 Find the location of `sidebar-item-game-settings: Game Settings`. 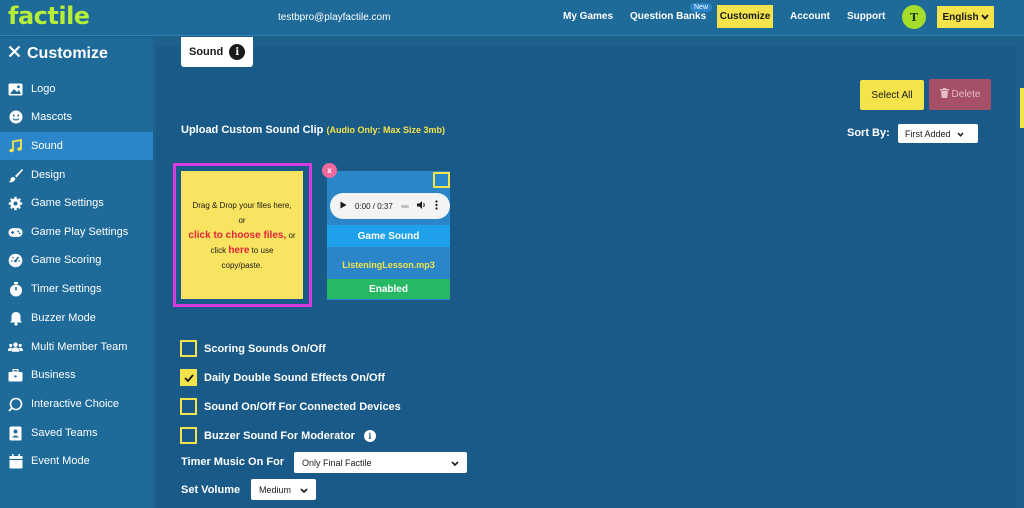

sidebar-item-game-settings: Game Settings is located at coordinates (76, 203).